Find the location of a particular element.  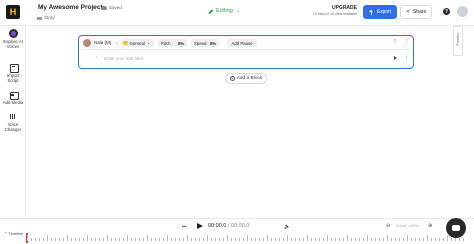

play-button is located at coordinates (199, 226).